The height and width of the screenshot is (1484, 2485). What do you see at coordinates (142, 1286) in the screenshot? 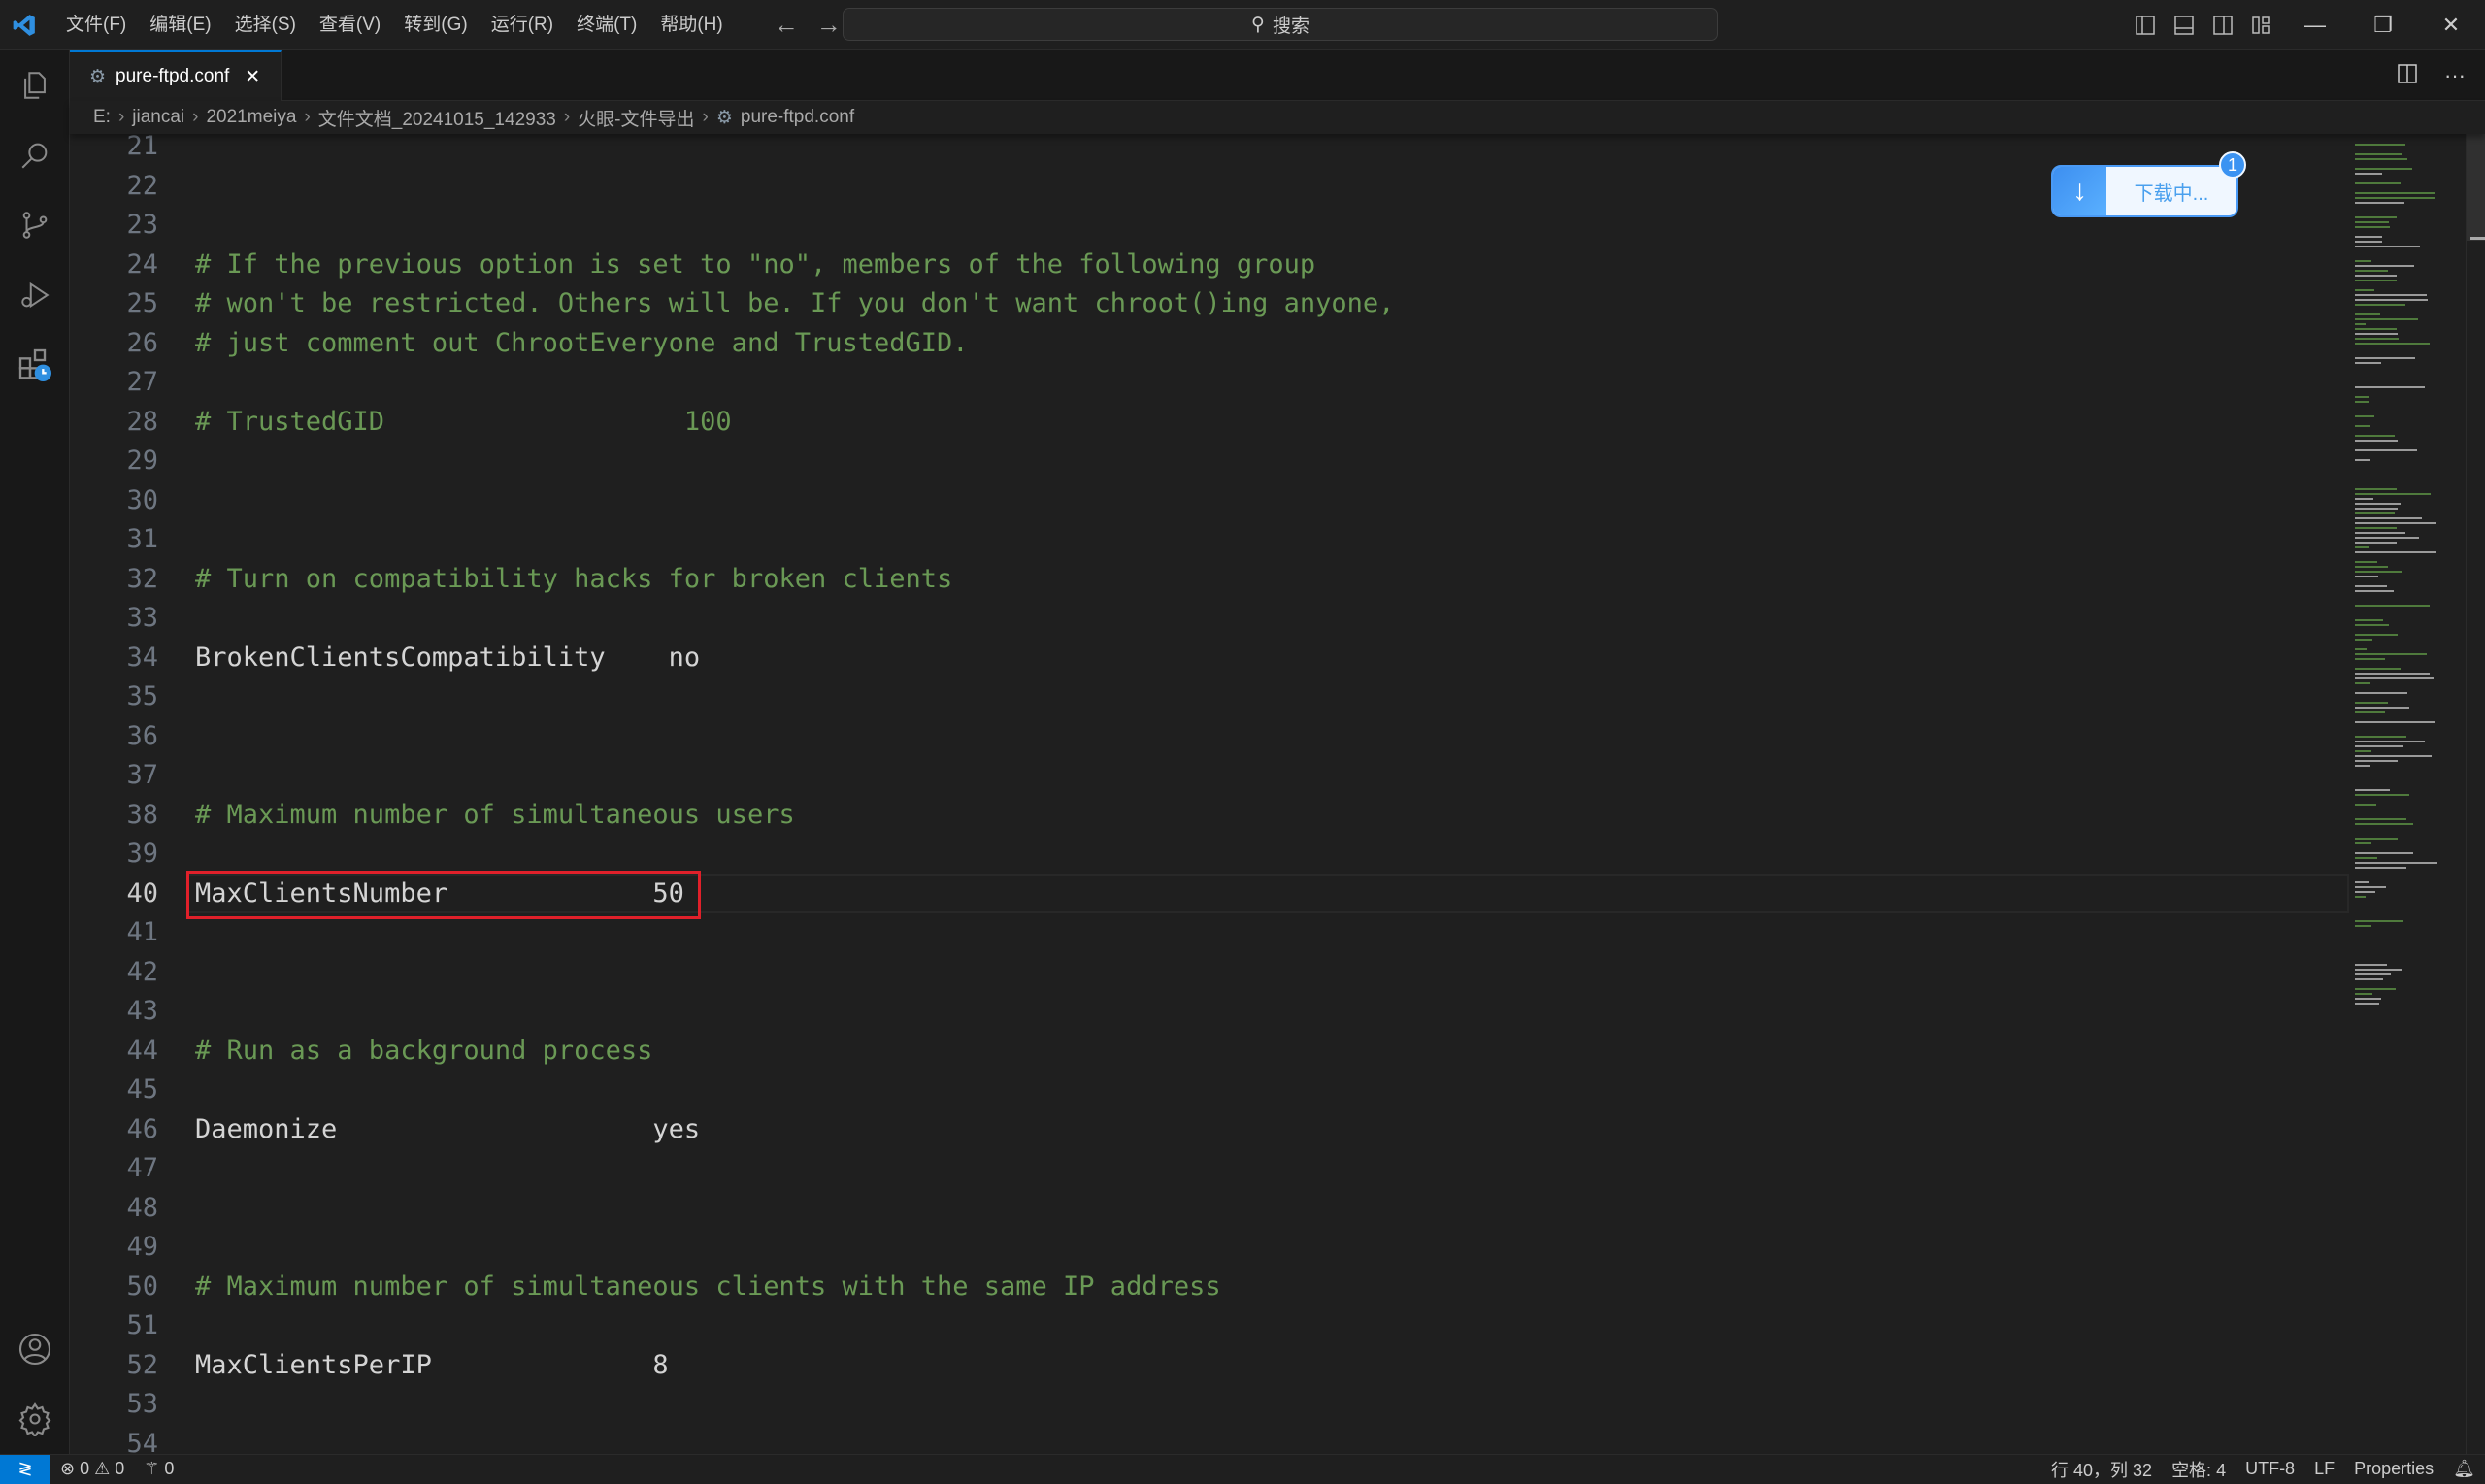
I see `line-number: 50` at bounding box center [142, 1286].